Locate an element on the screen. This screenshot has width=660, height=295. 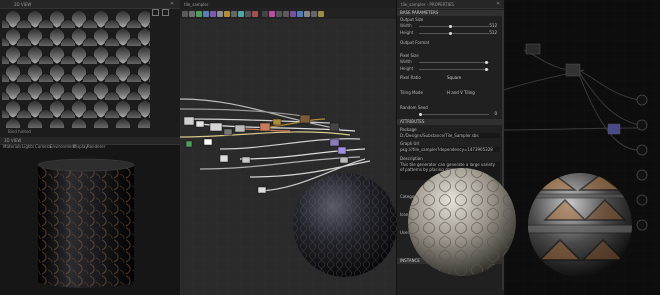
viewer-2d-title: 2D VIEW is located at coordinates (23, 4).